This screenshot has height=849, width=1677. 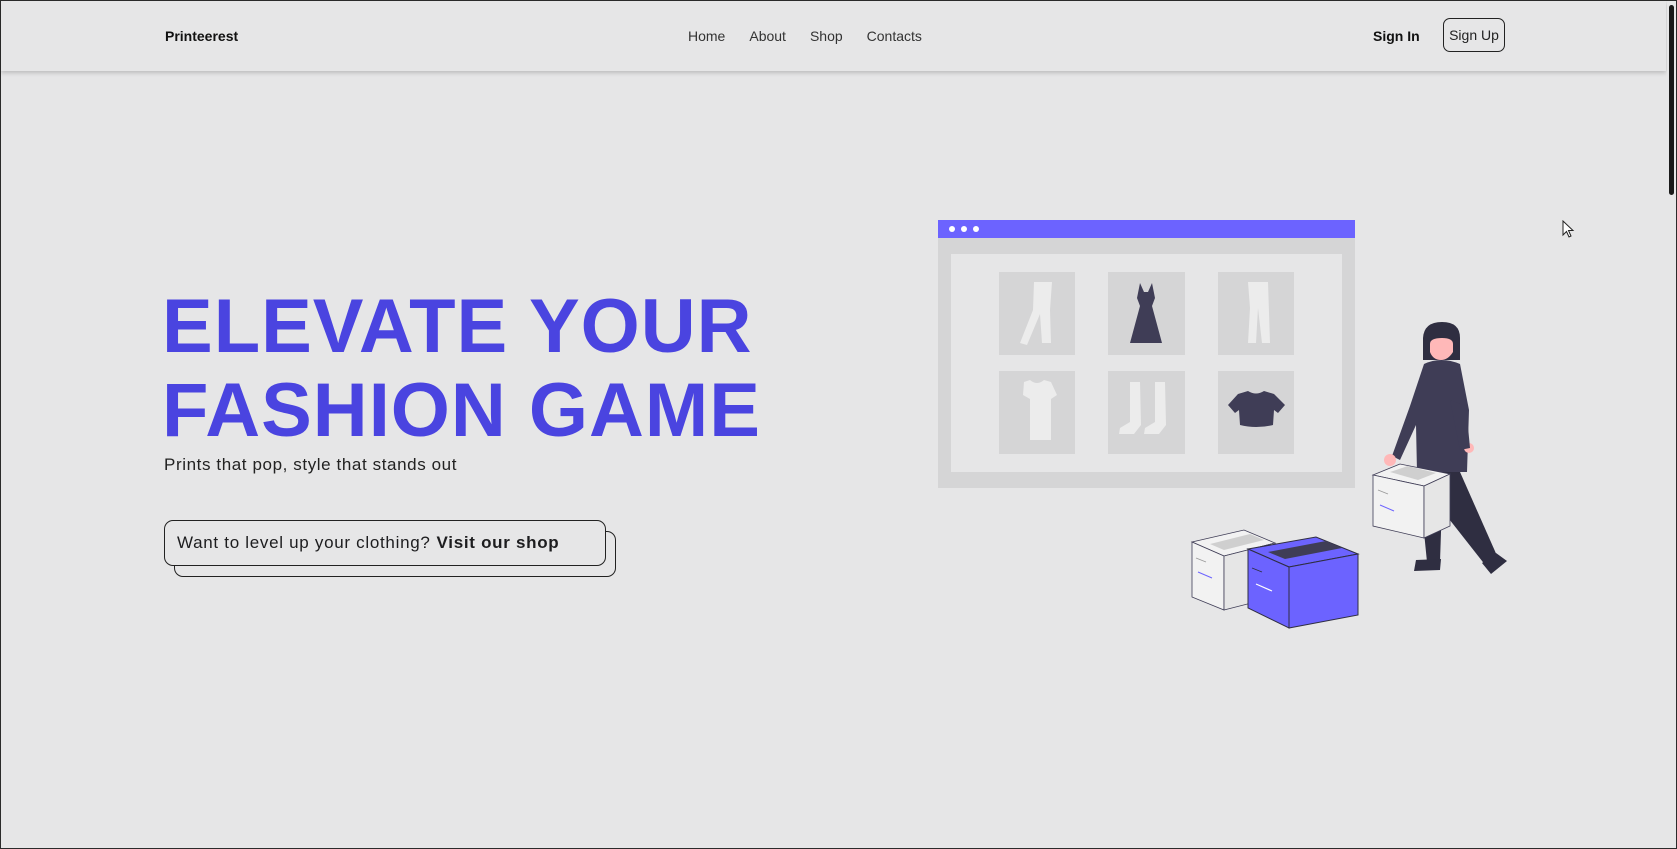 What do you see at coordinates (311, 464) in the screenshot?
I see `hero-subtitle: Prints that pop, style that stands out` at bounding box center [311, 464].